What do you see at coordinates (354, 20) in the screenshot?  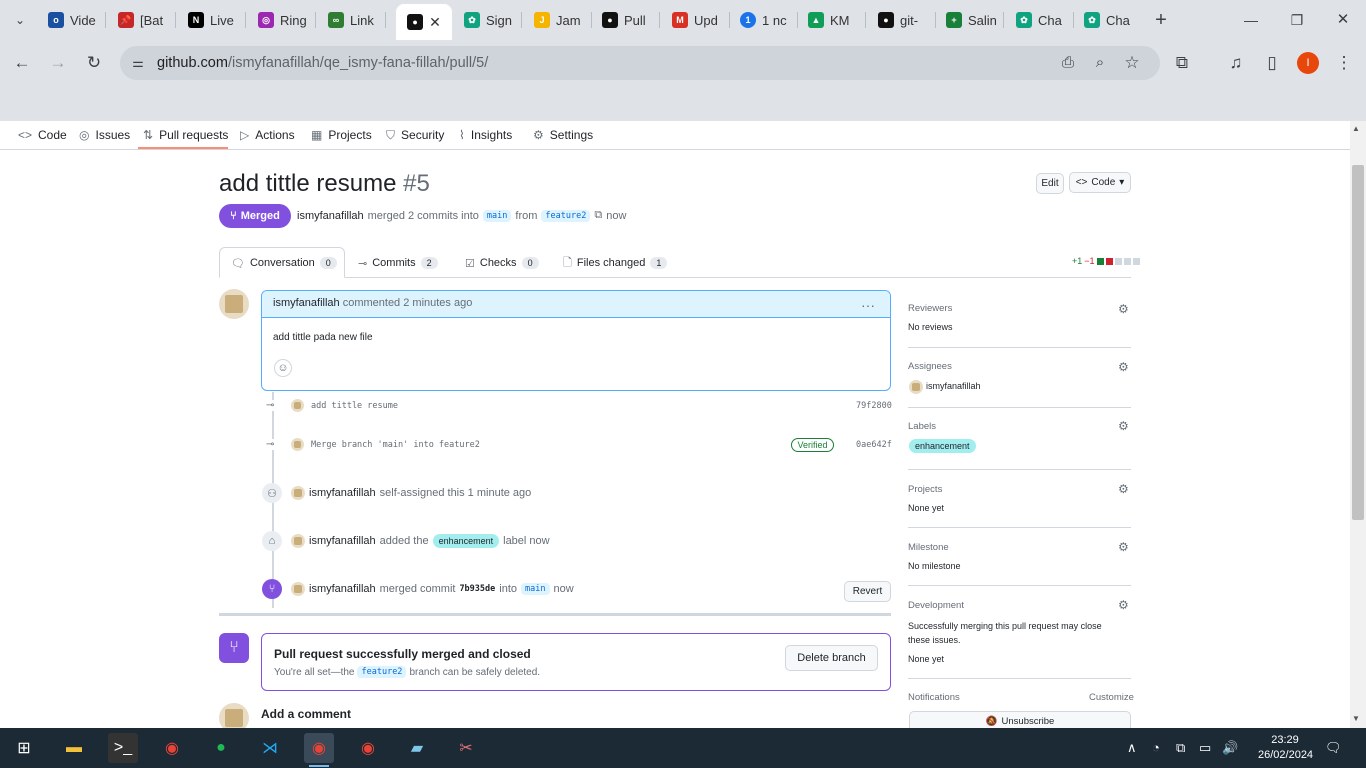 I see `browser-tab: ∞ Link` at bounding box center [354, 20].